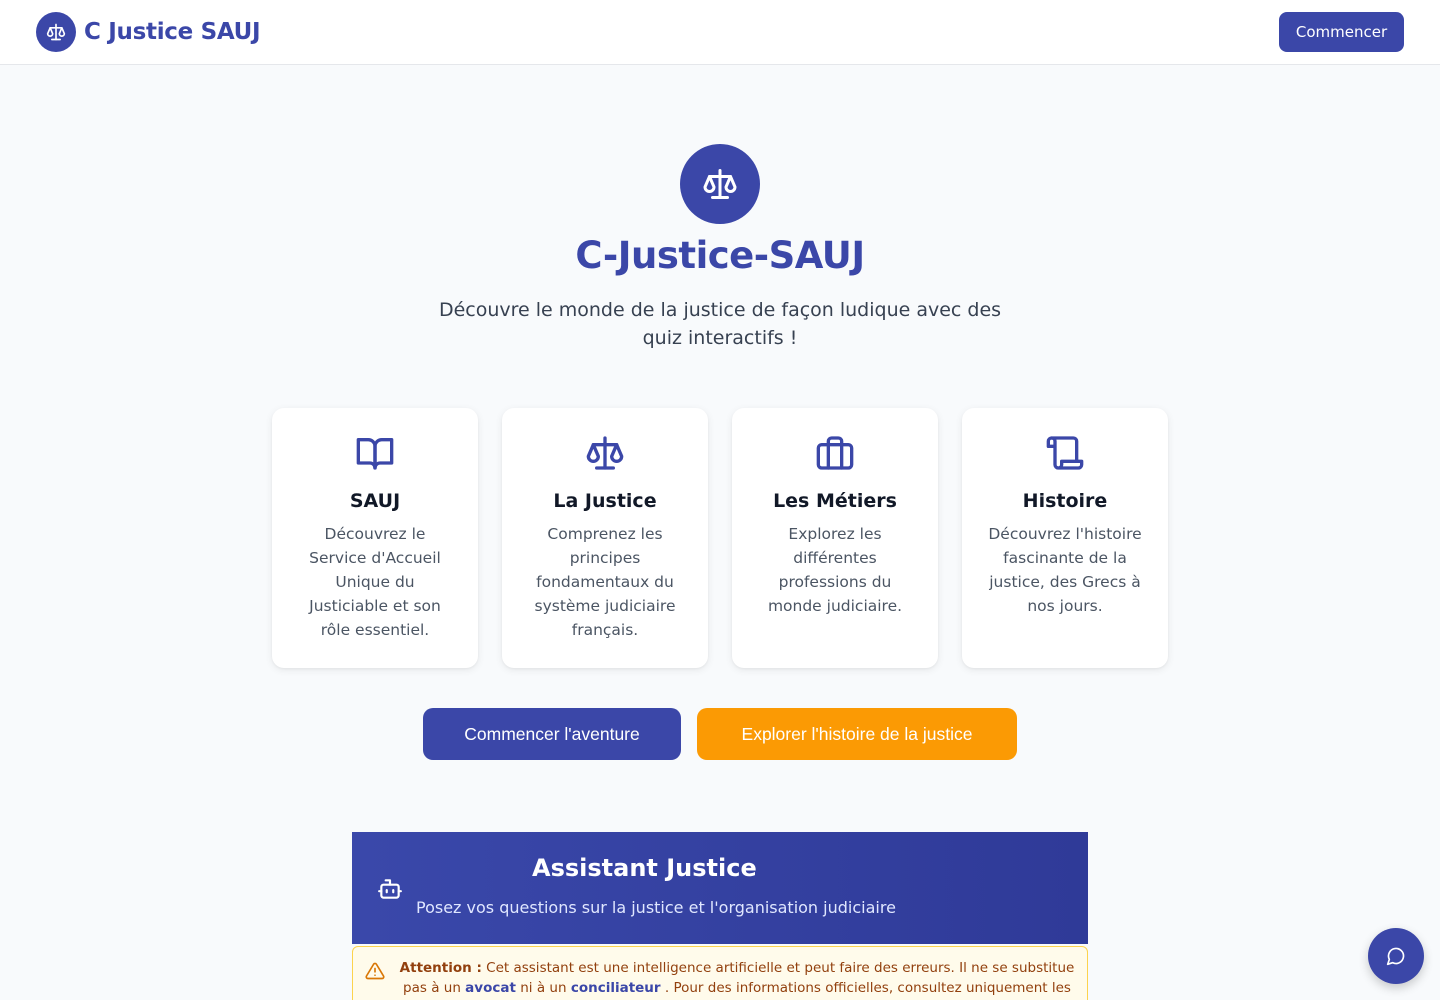  I want to click on chat-bubble-icon, so click(1395, 956).